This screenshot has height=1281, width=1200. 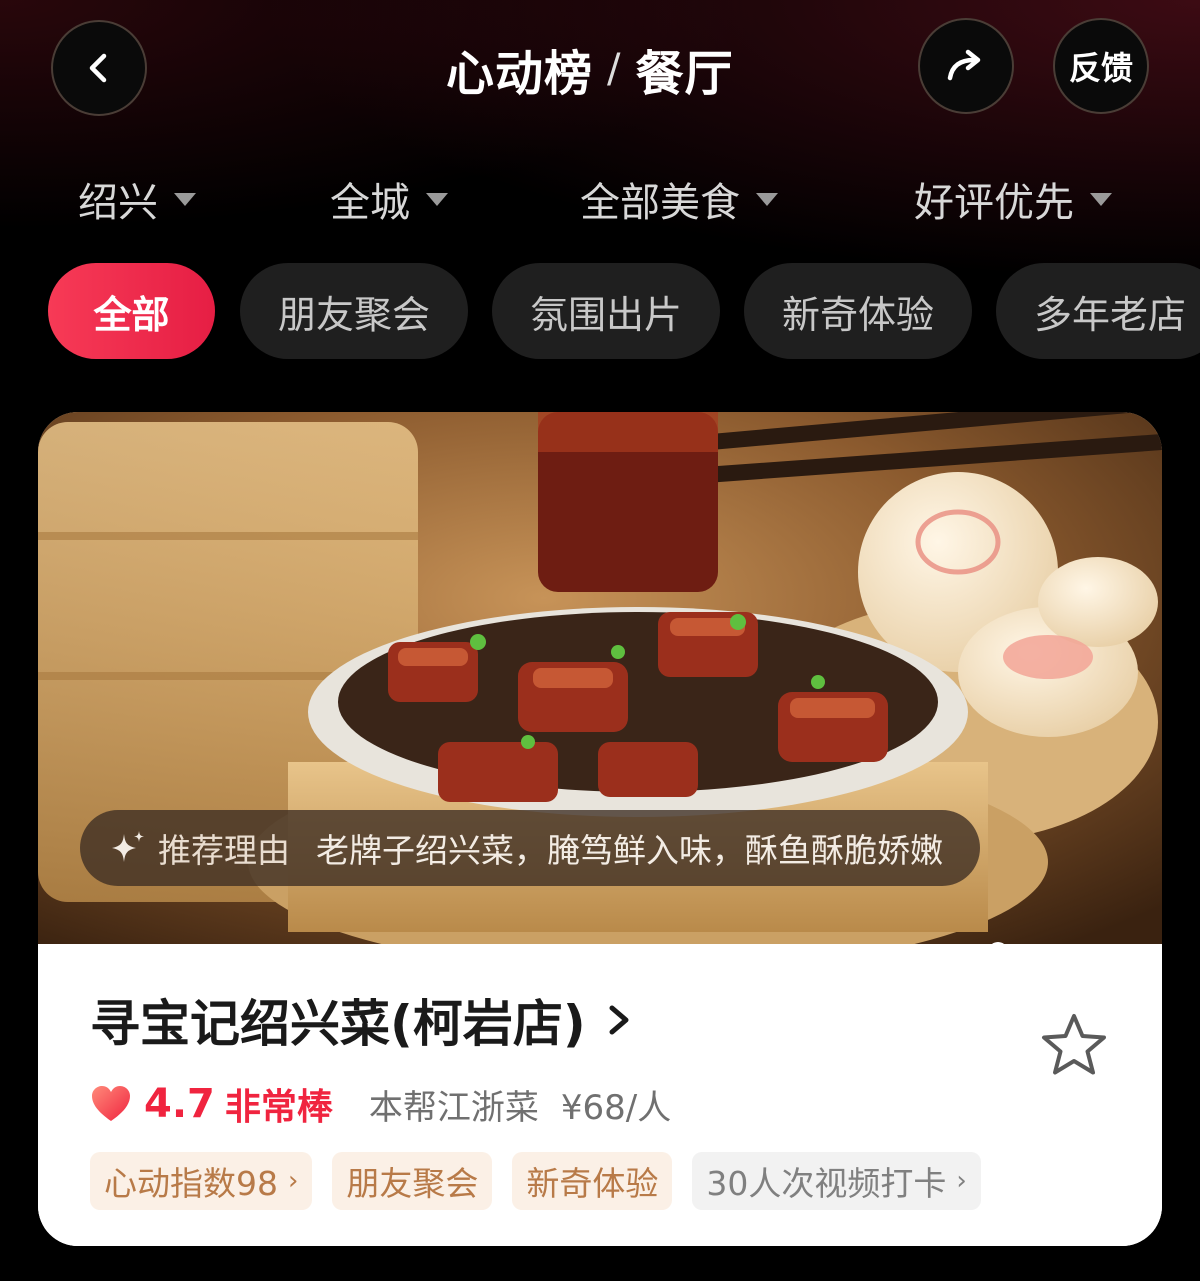 I want to click on star-outline-icon, so click(x=1074, y=1044).